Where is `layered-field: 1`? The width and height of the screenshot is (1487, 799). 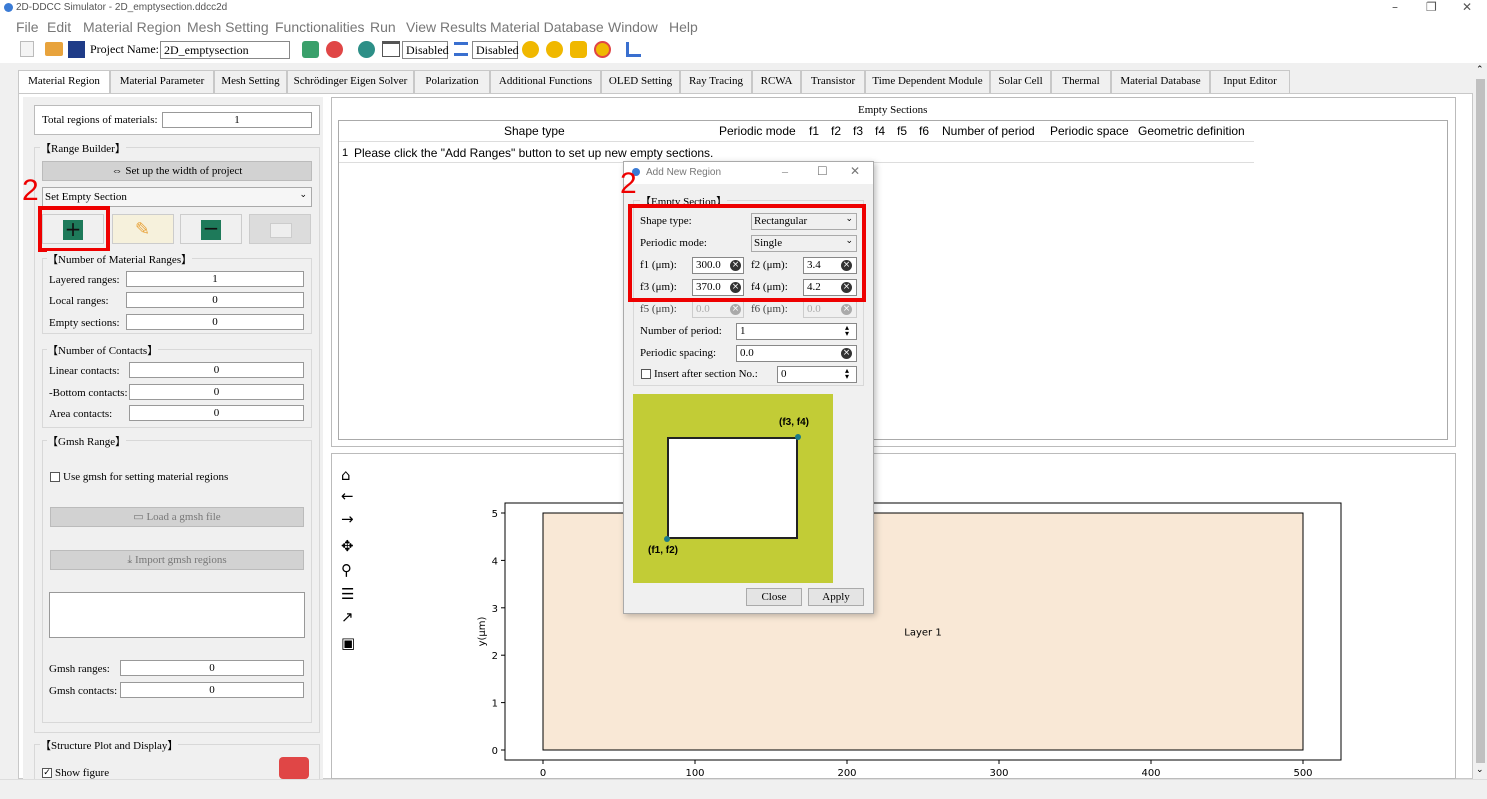
layered-field: 1 is located at coordinates (215, 279).